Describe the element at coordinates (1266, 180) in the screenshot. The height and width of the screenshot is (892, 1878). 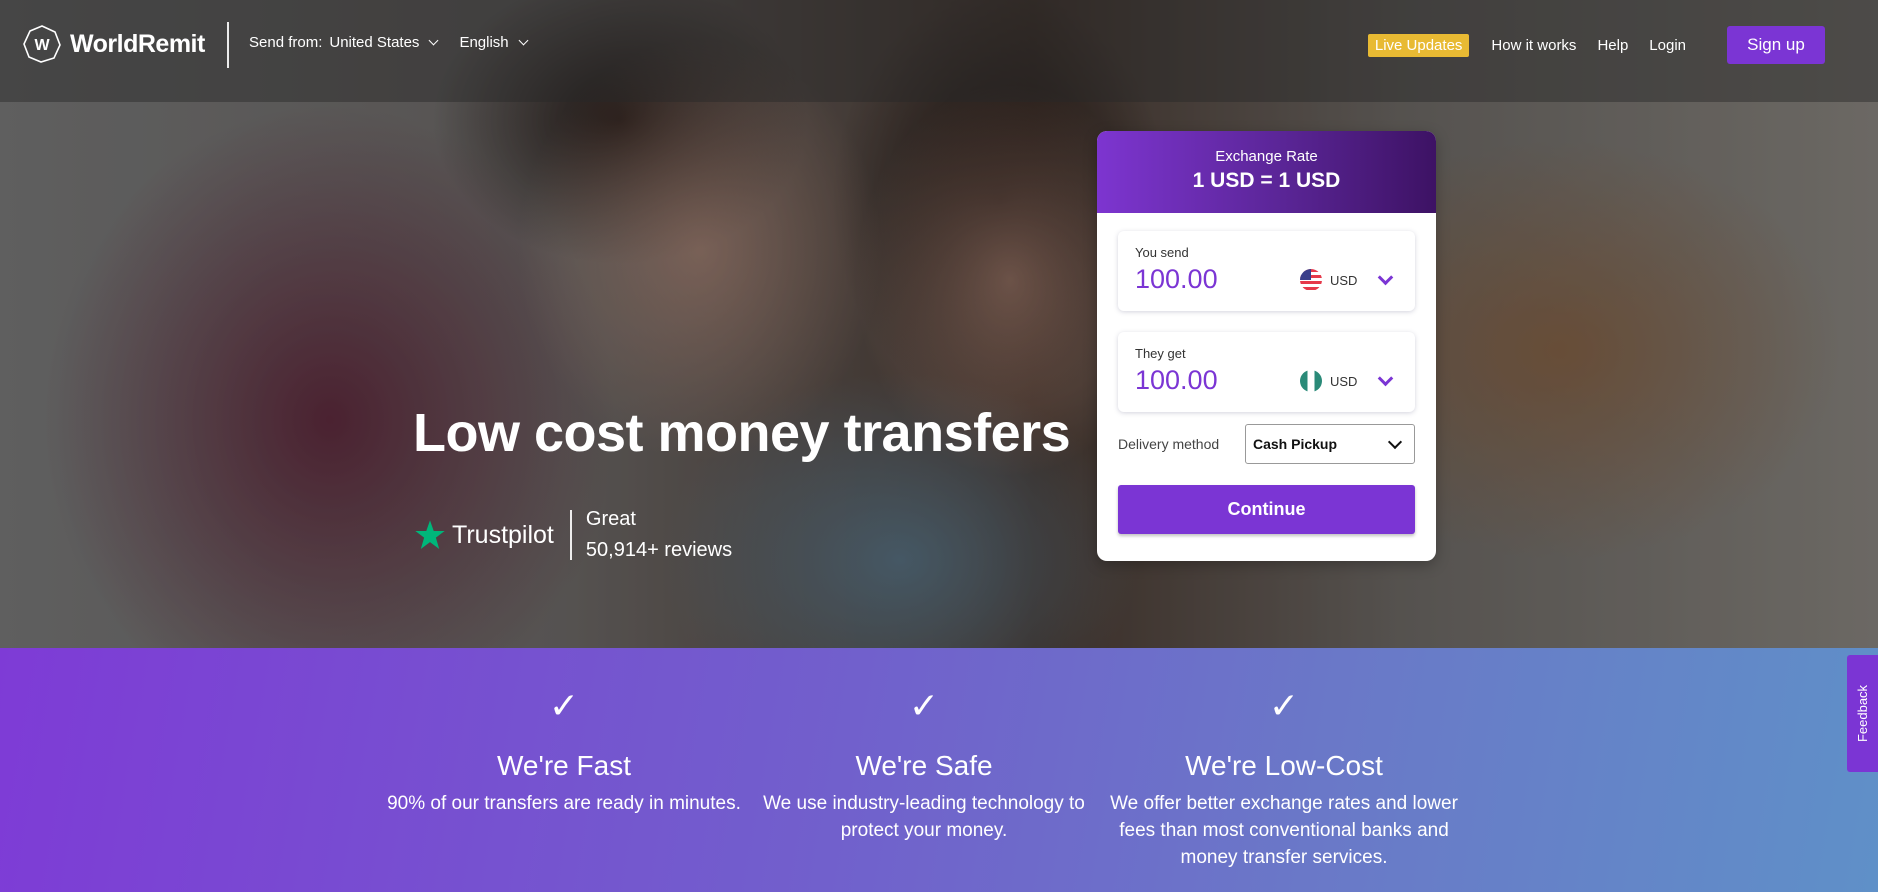
I see `exchange-rate-value: 1 USD = 1 USD` at that location.